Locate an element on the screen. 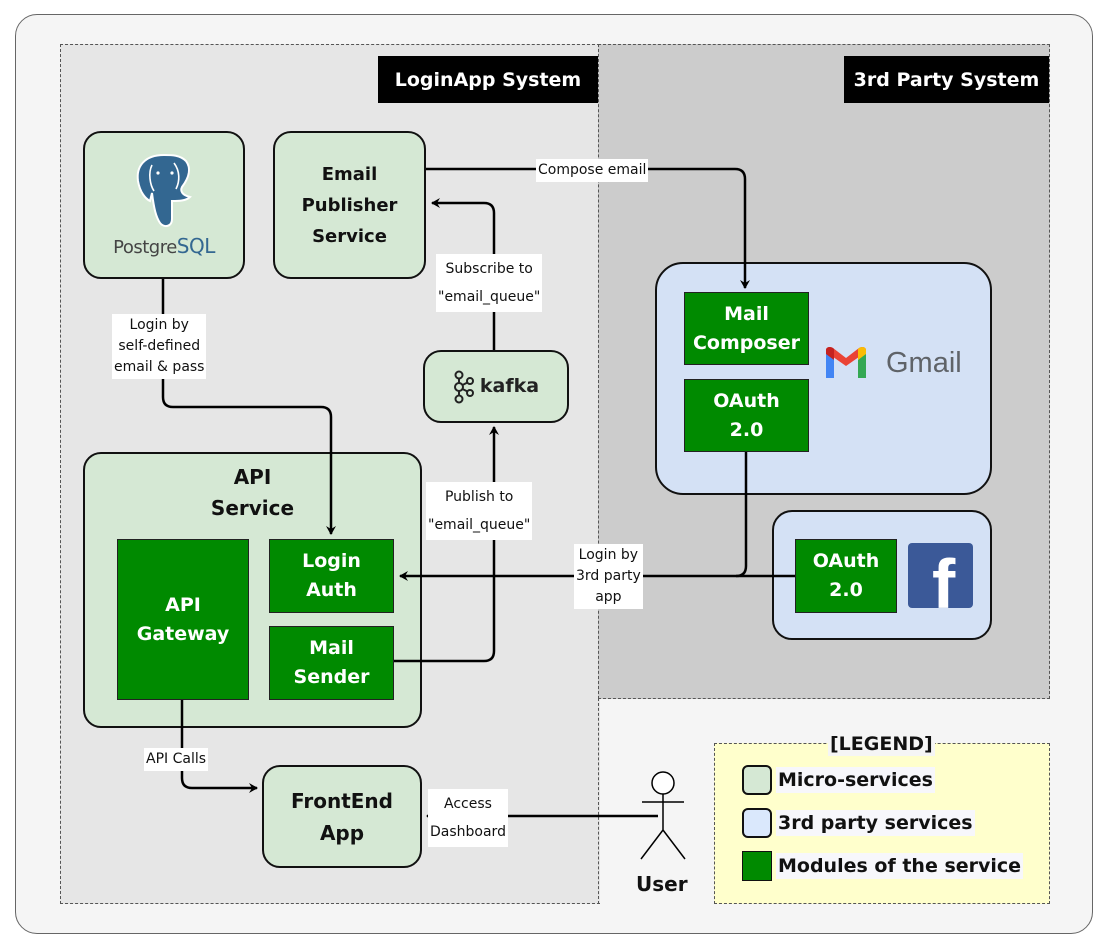  api-calls-label-line1: API Calls is located at coordinates (176, 759).